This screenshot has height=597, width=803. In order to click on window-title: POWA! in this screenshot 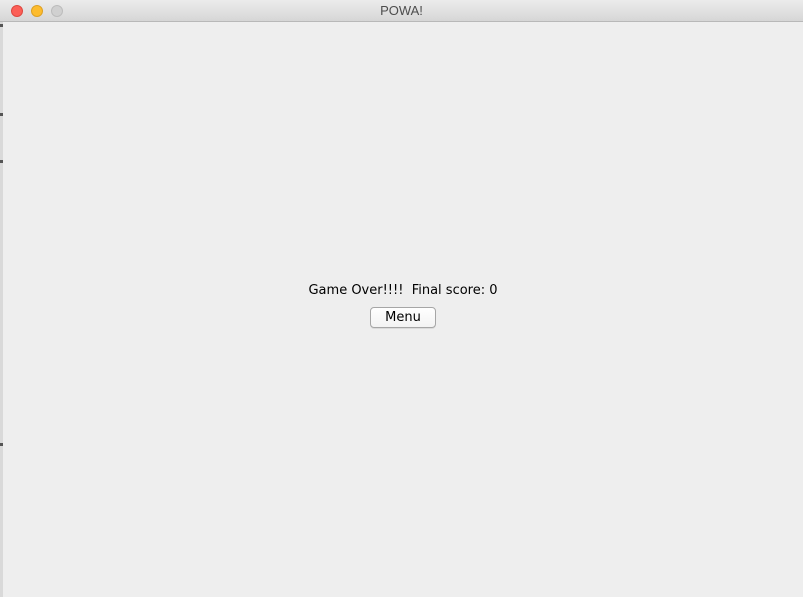, I will do `click(401, 10)`.